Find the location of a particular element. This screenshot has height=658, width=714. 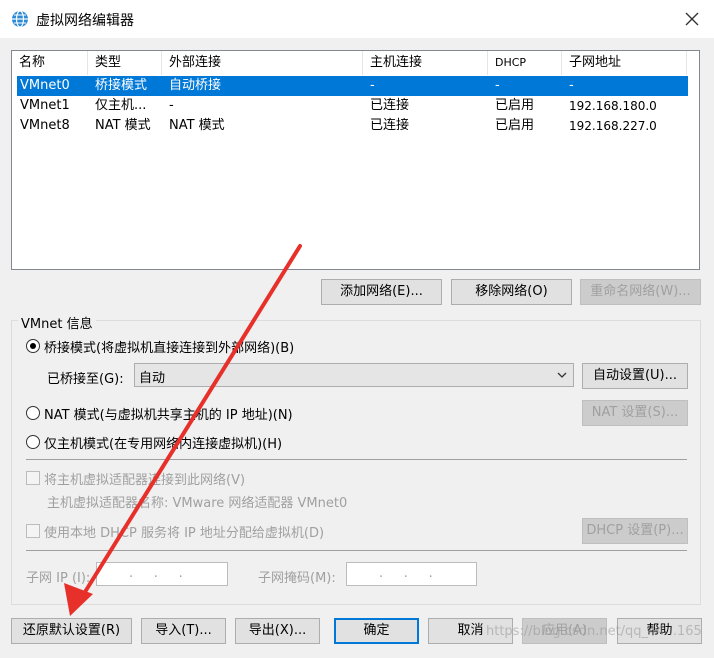

nat-radio-label: NAT 模式(与虚拟机共享主机的 IP 地址)(N) is located at coordinates (168, 413).